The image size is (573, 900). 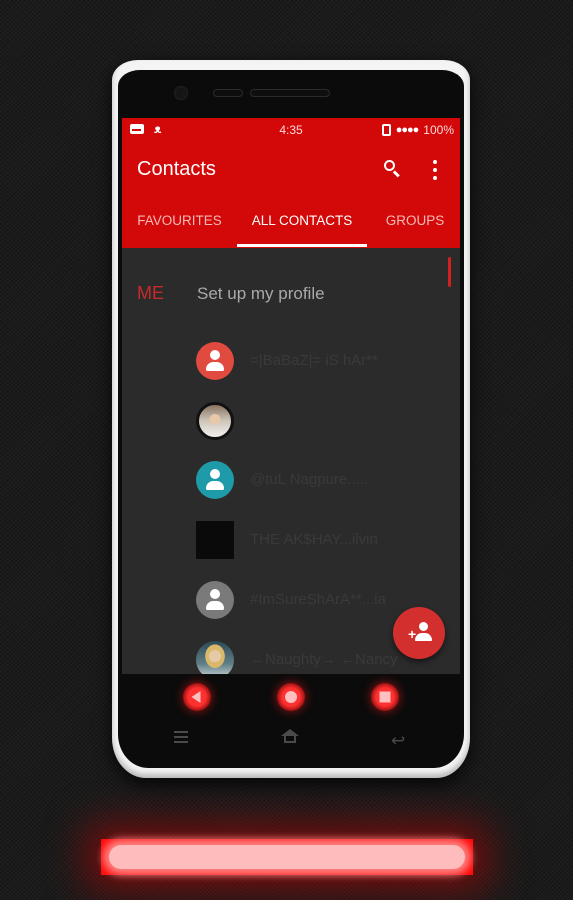 What do you see at coordinates (314, 539) in the screenshot?
I see `contact-name: THE AK$HAY...ilvin` at bounding box center [314, 539].